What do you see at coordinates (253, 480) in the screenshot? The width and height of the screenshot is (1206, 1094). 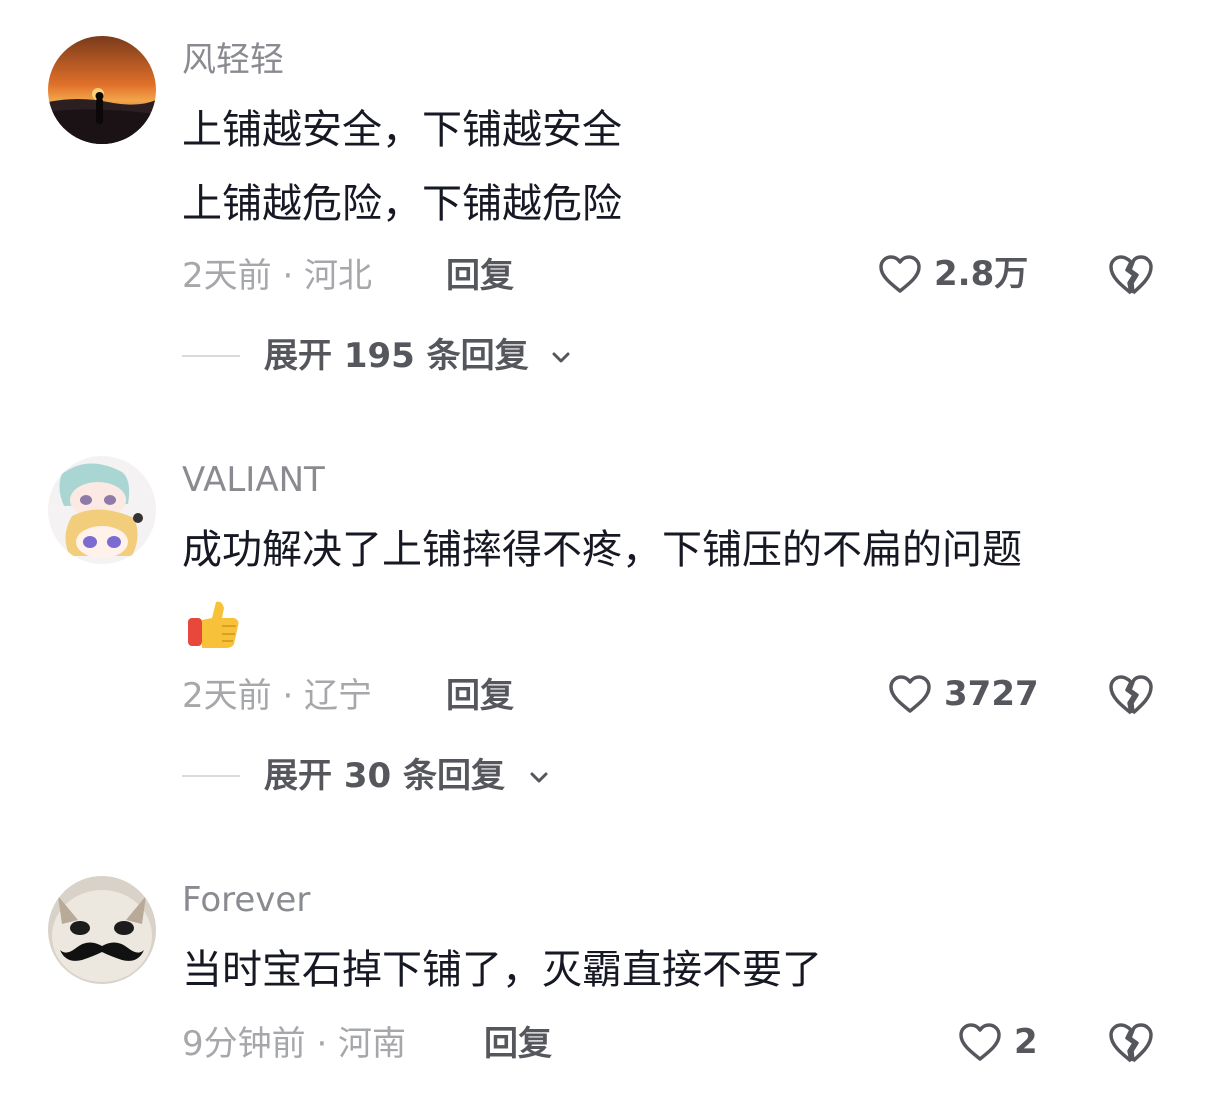 I see `comment-username: VALIANT` at bounding box center [253, 480].